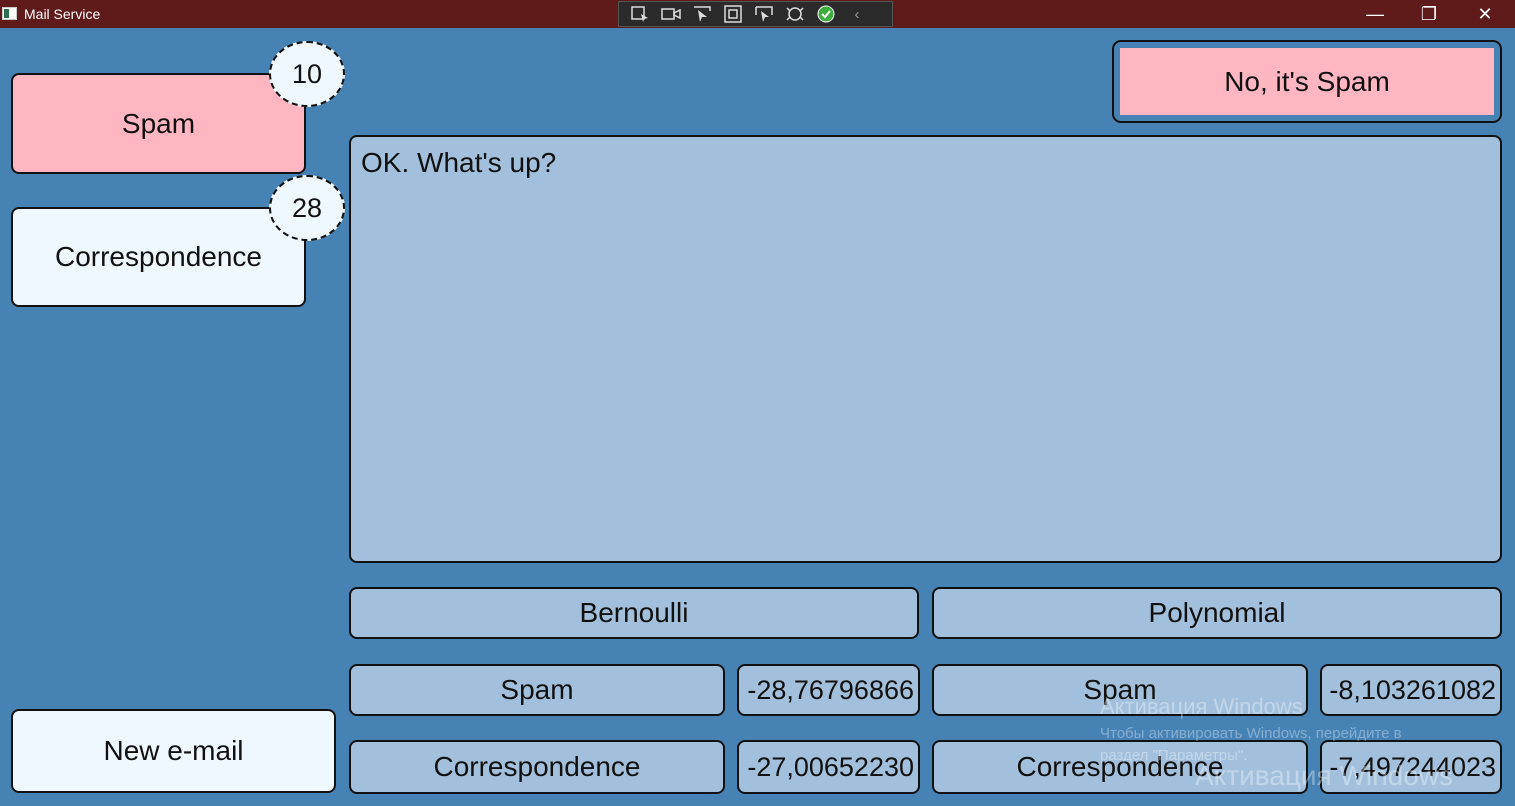 This screenshot has height=806, width=1515. What do you see at coordinates (795, 14) in the screenshot?
I see `hot-reload-icon` at bounding box center [795, 14].